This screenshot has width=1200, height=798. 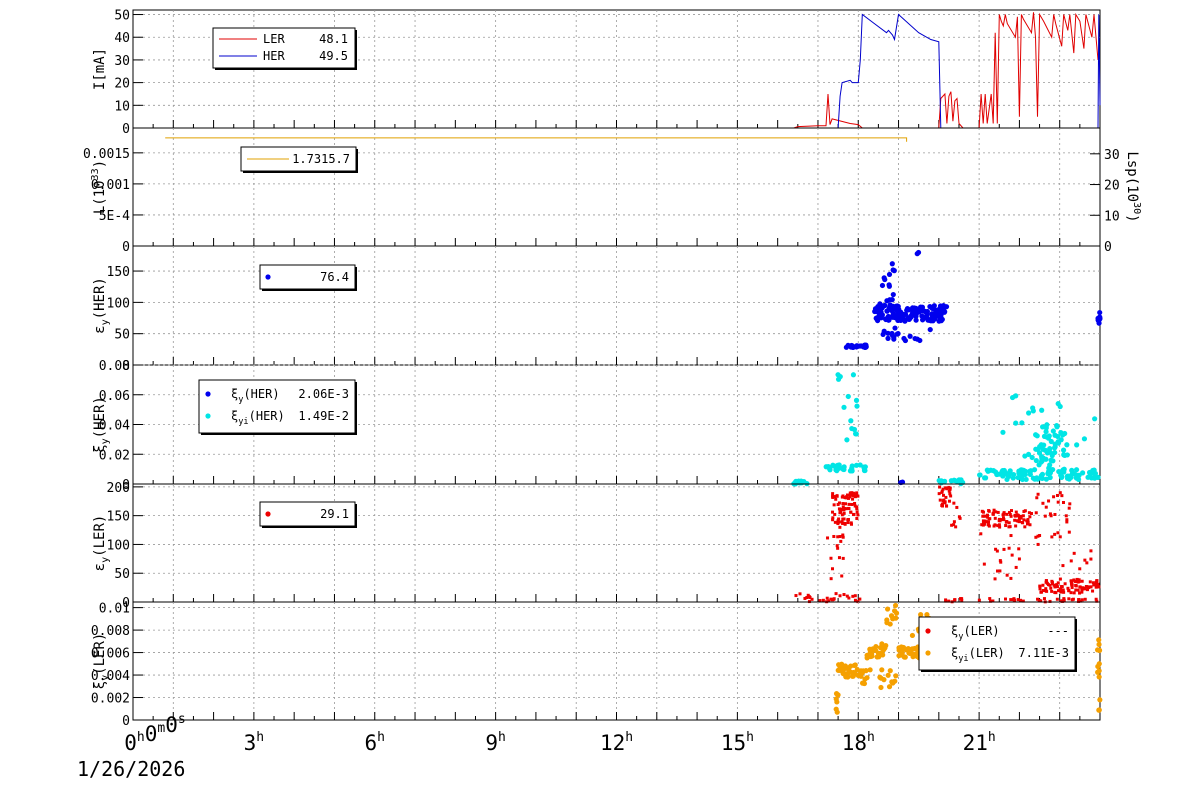 I want to click on legend-label: LER, so click(x=274, y=39).